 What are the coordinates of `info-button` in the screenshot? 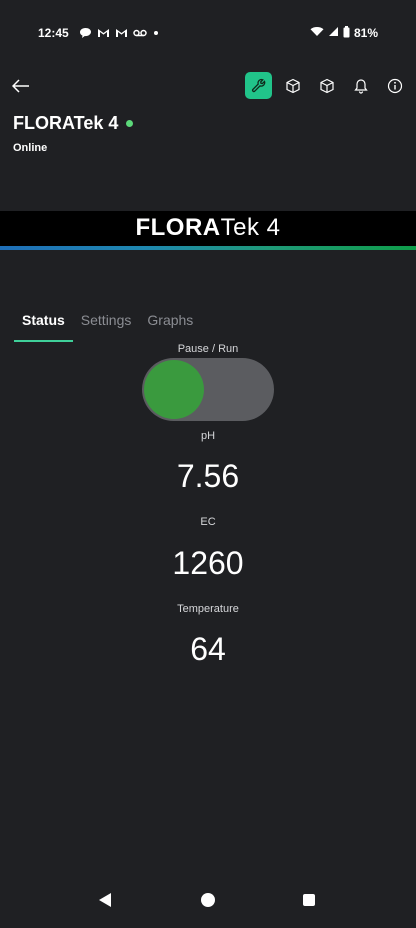 It's located at (394, 85).